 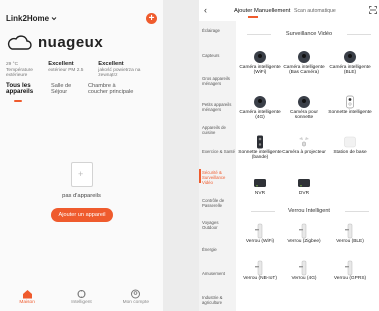 What do you see at coordinates (151, 18) in the screenshot?
I see `add-icon: +` at bounding box center [151, 18].